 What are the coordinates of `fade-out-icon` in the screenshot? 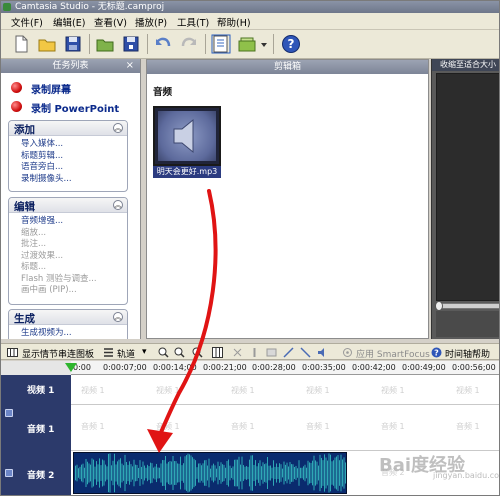 It's located at (305, 352).